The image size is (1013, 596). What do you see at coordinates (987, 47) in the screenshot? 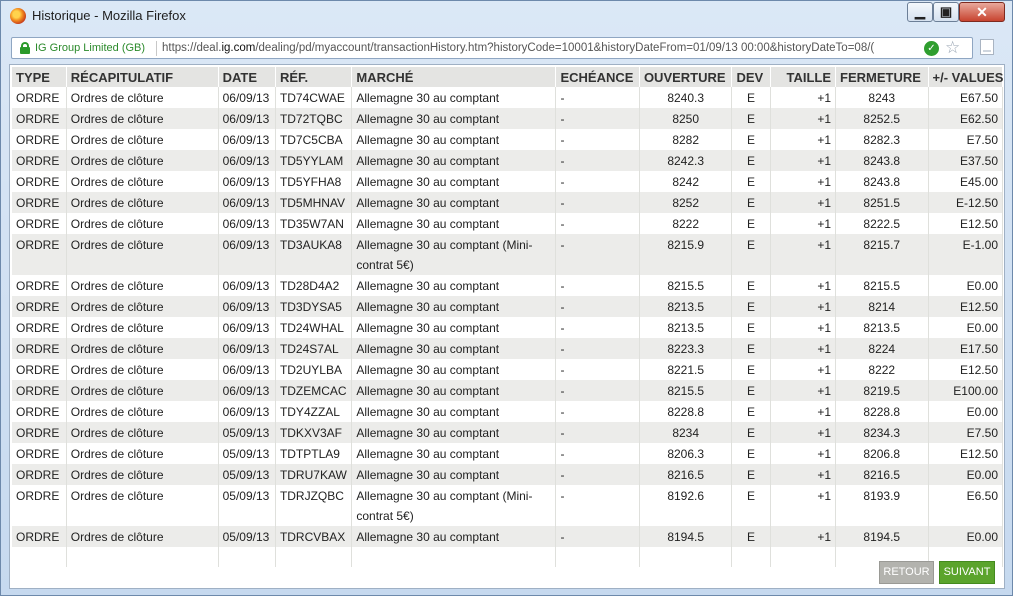
I see `page-icon` at bounding box center [987, 47].